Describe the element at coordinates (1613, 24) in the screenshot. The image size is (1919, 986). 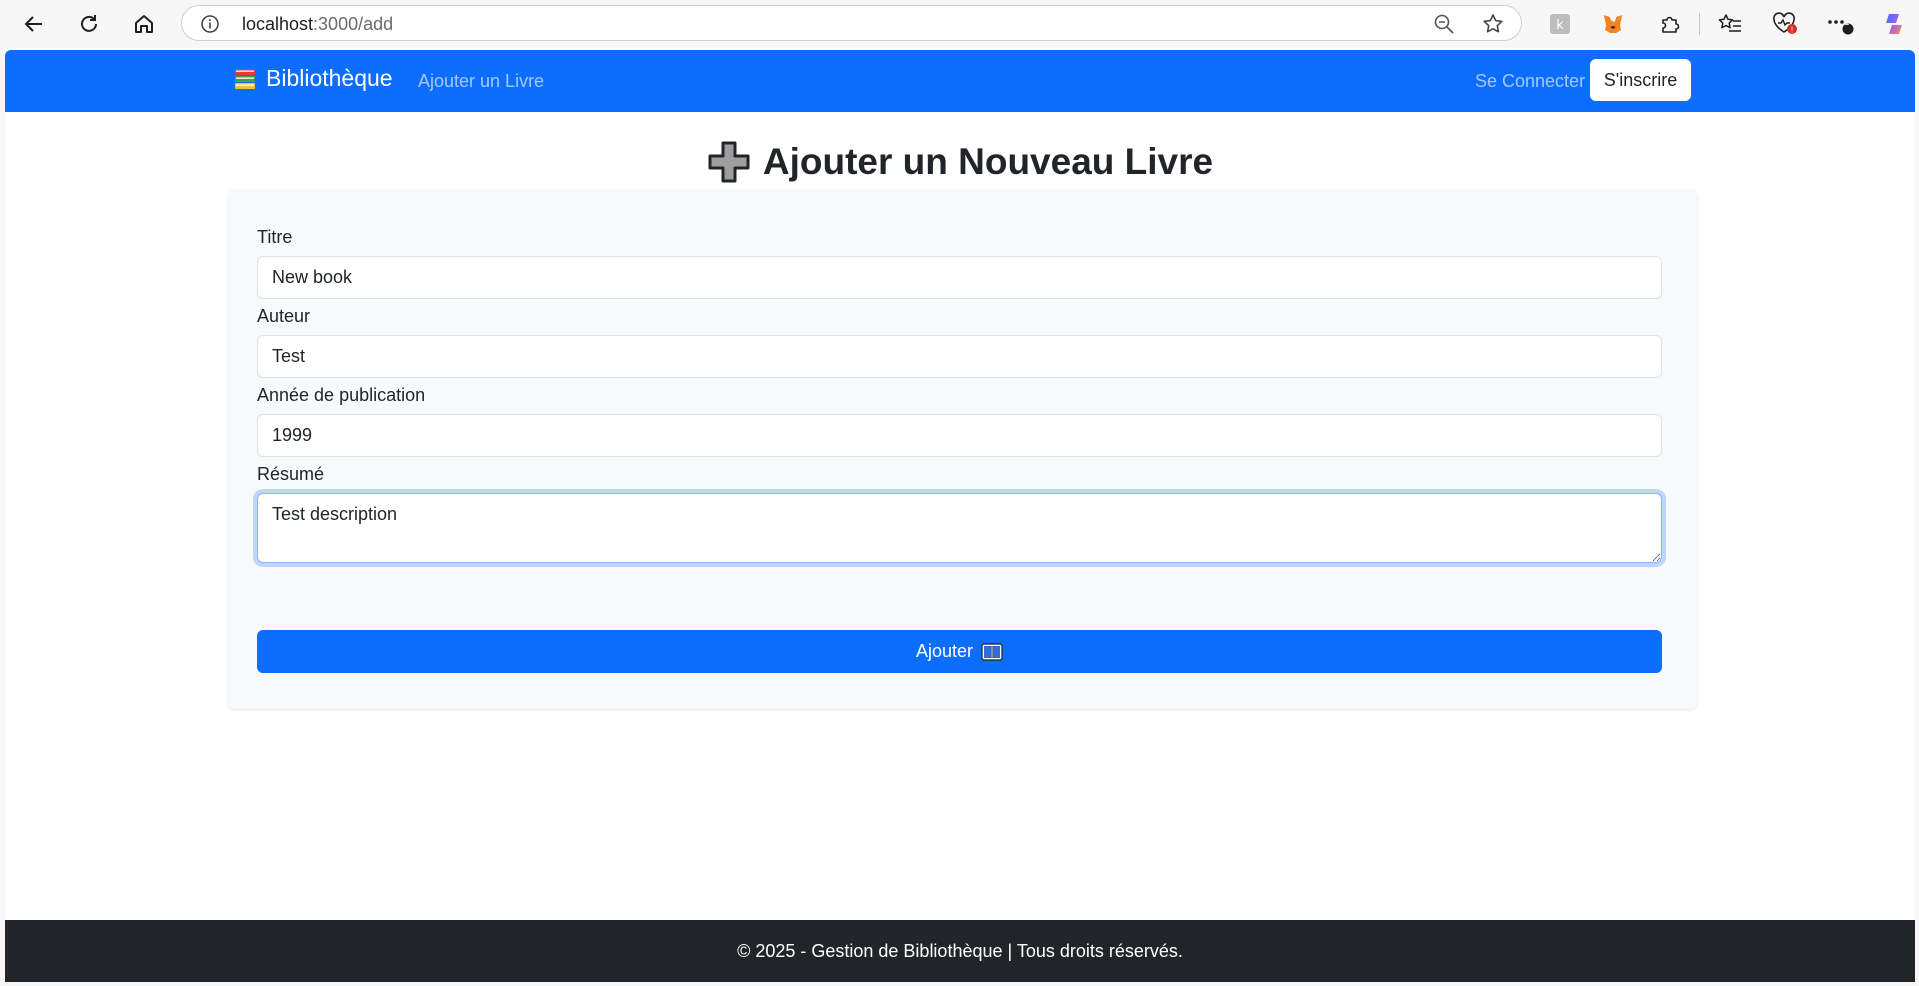
I see `metamask-fox-icon` at that location.